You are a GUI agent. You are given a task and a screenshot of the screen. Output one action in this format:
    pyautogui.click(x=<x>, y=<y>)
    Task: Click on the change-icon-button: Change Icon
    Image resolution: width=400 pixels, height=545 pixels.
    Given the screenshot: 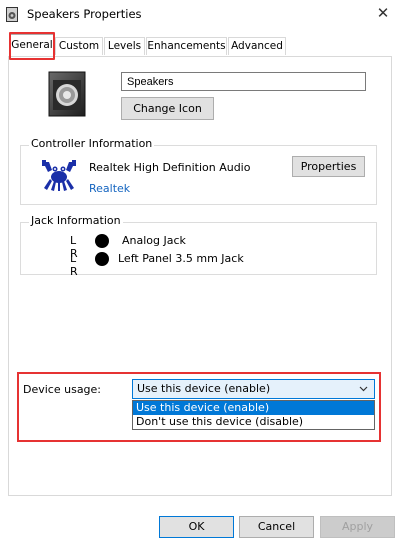 What is the action you would take?
    pyautogui.click(x=167, y=108)
    